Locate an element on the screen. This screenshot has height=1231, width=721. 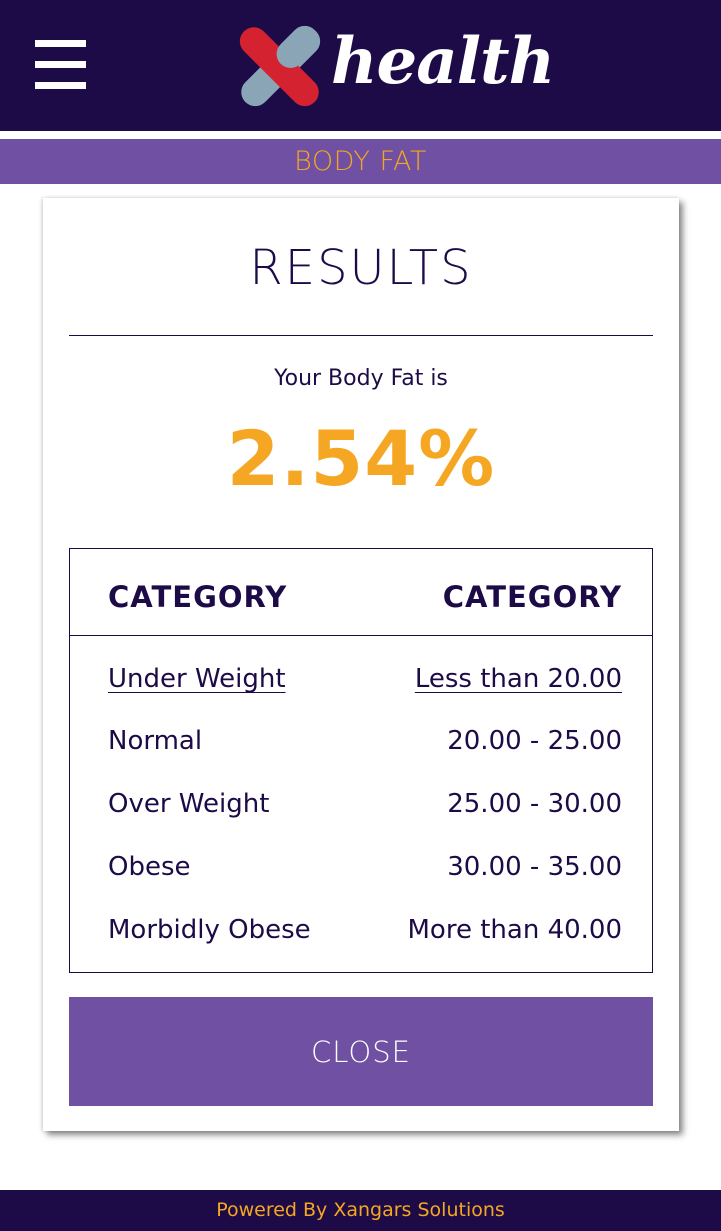
table-row: Morbidly Obese More than 40.00 is located at coordinates (361, 930).